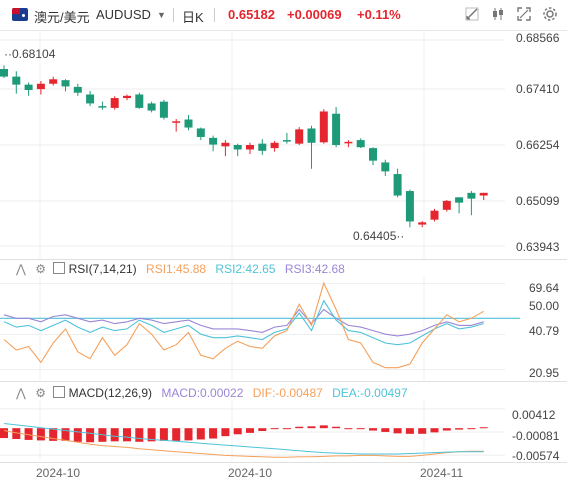  I want to click on high-price-marker: ··0.68104, so click(30, 54).